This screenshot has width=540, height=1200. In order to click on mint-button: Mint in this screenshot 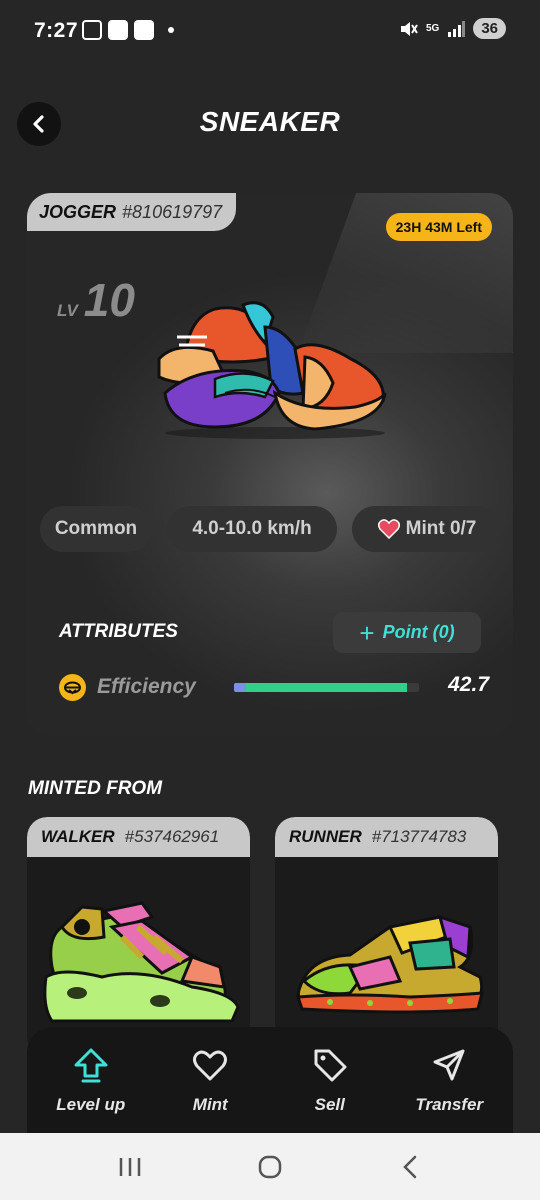, I will do `click(210, 1080)`.